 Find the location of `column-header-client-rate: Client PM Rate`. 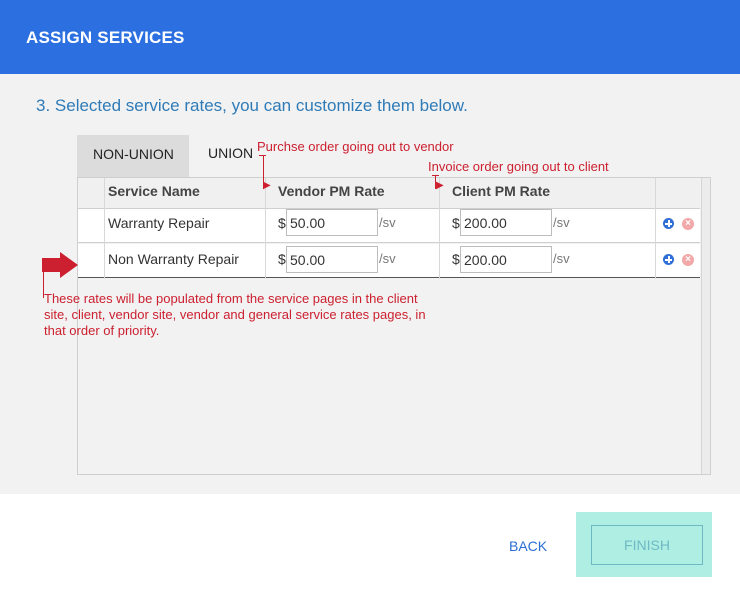

column-header-client-rate: Client PM Rate is located at coordinates (501, 191).